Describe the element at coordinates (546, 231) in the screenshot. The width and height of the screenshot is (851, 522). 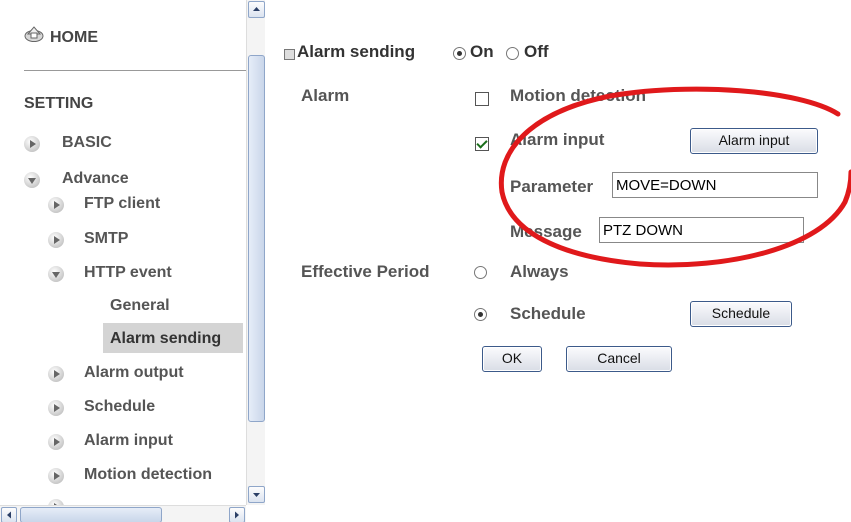
I see `message-label: Message` at that location.